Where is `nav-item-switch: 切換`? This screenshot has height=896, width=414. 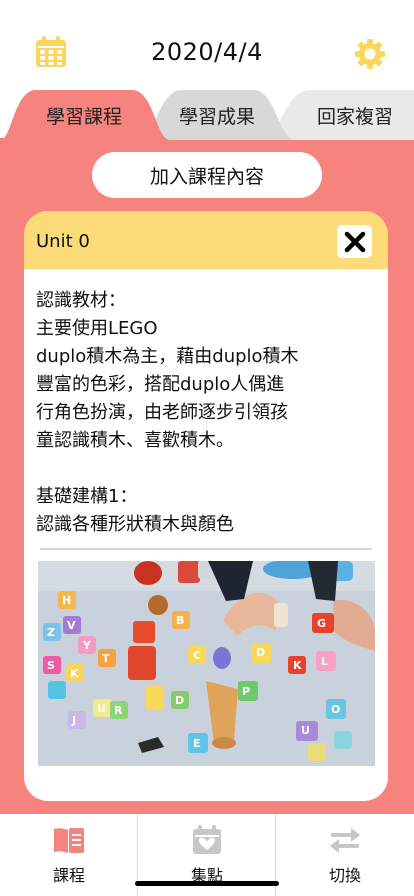
nav-item-switch: 切換 is located at coordinates (345, 855).